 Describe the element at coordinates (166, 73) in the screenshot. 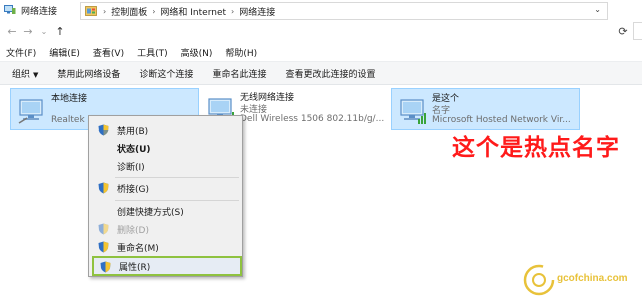

I see `diagnose-button: 诊断这个连接` at that location.